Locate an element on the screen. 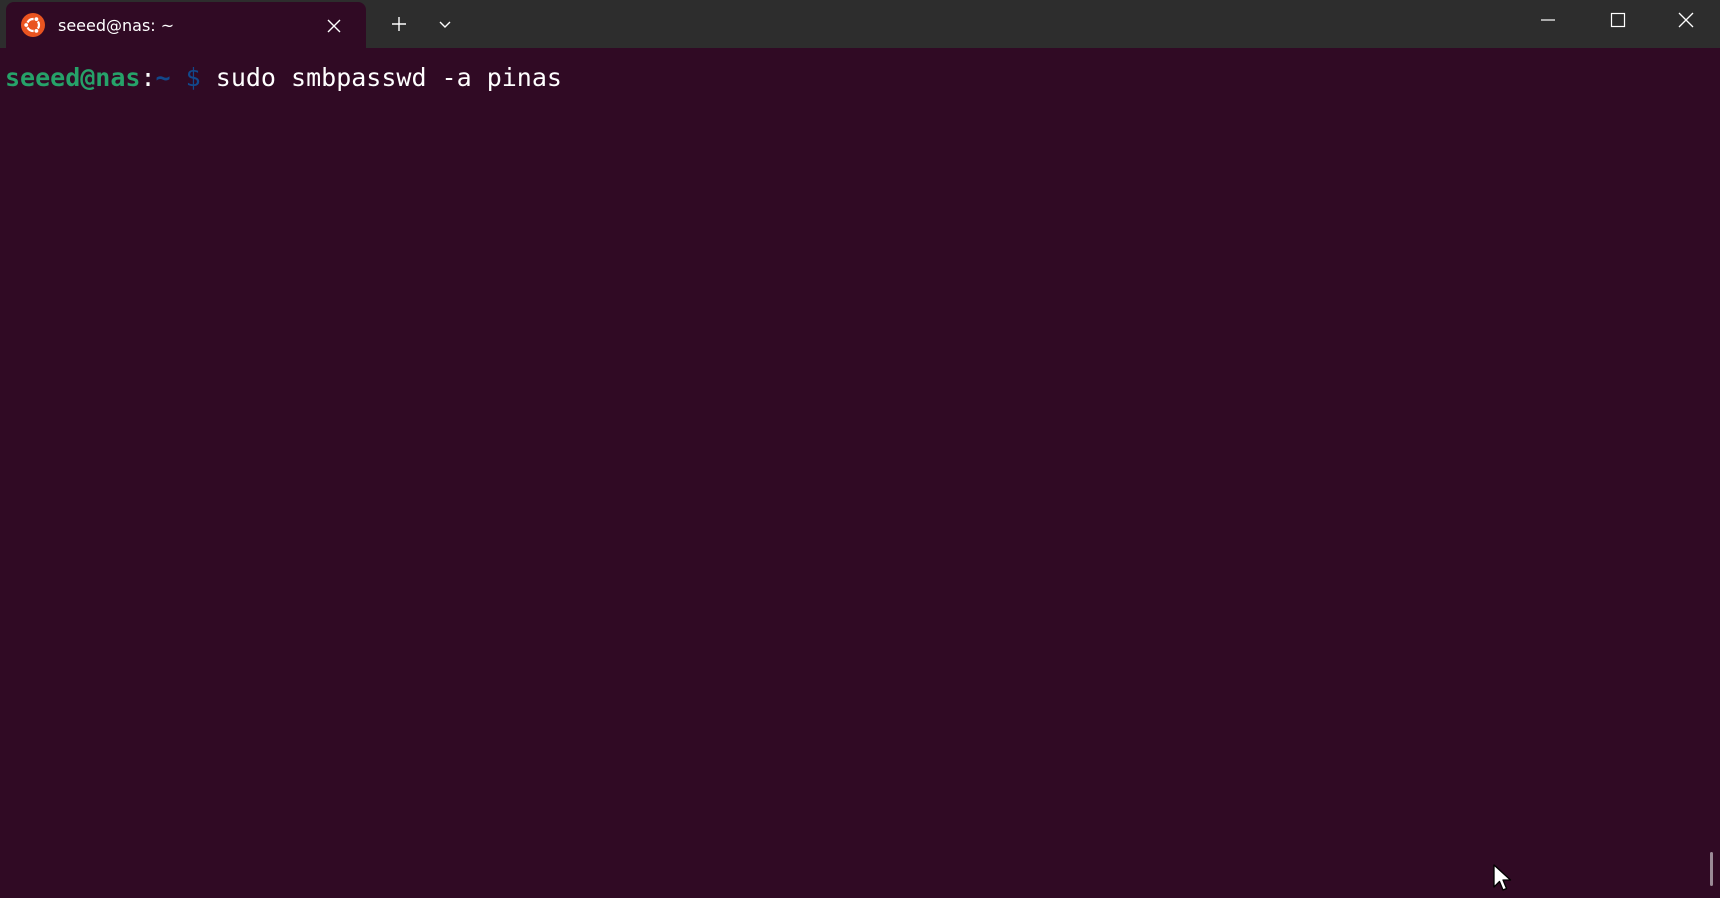 This screenshot has width=1720, height=898. minimize-icon is located at coordinates (1548, 20).